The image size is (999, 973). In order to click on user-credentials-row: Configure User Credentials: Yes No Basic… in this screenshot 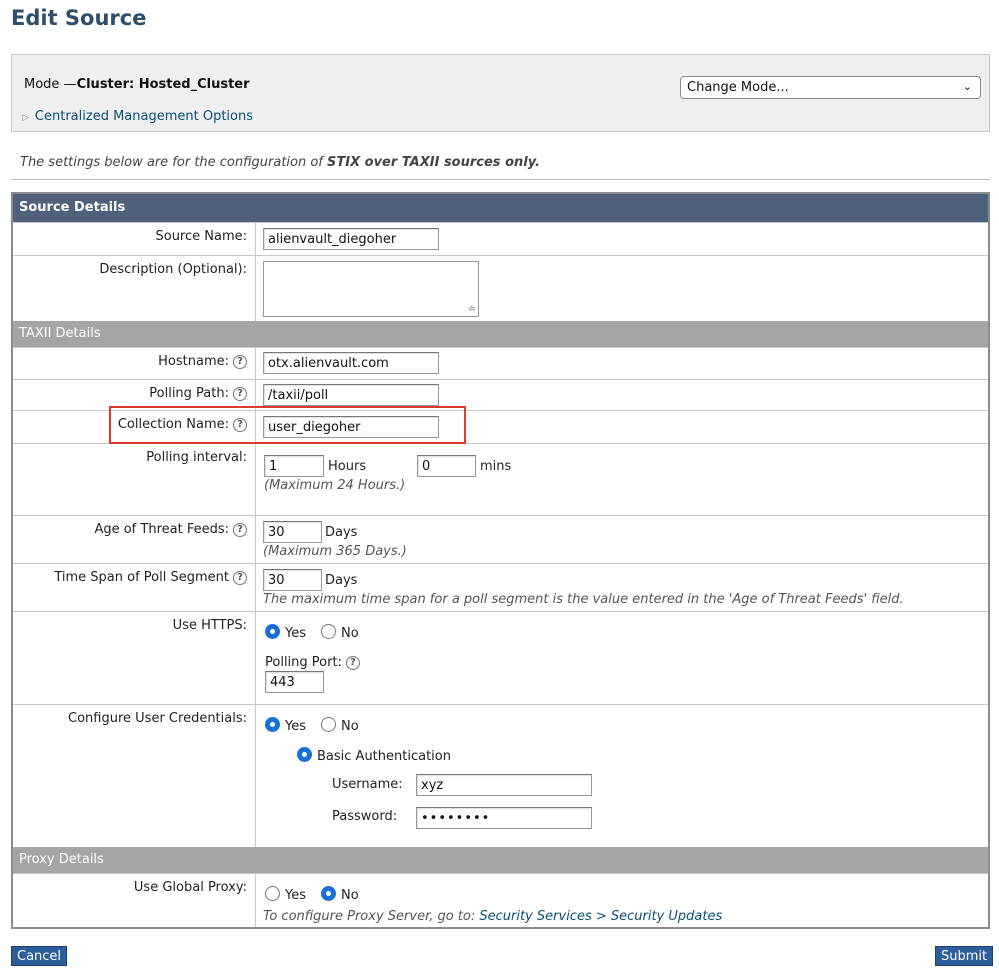, I will do `click(500, 775)`.